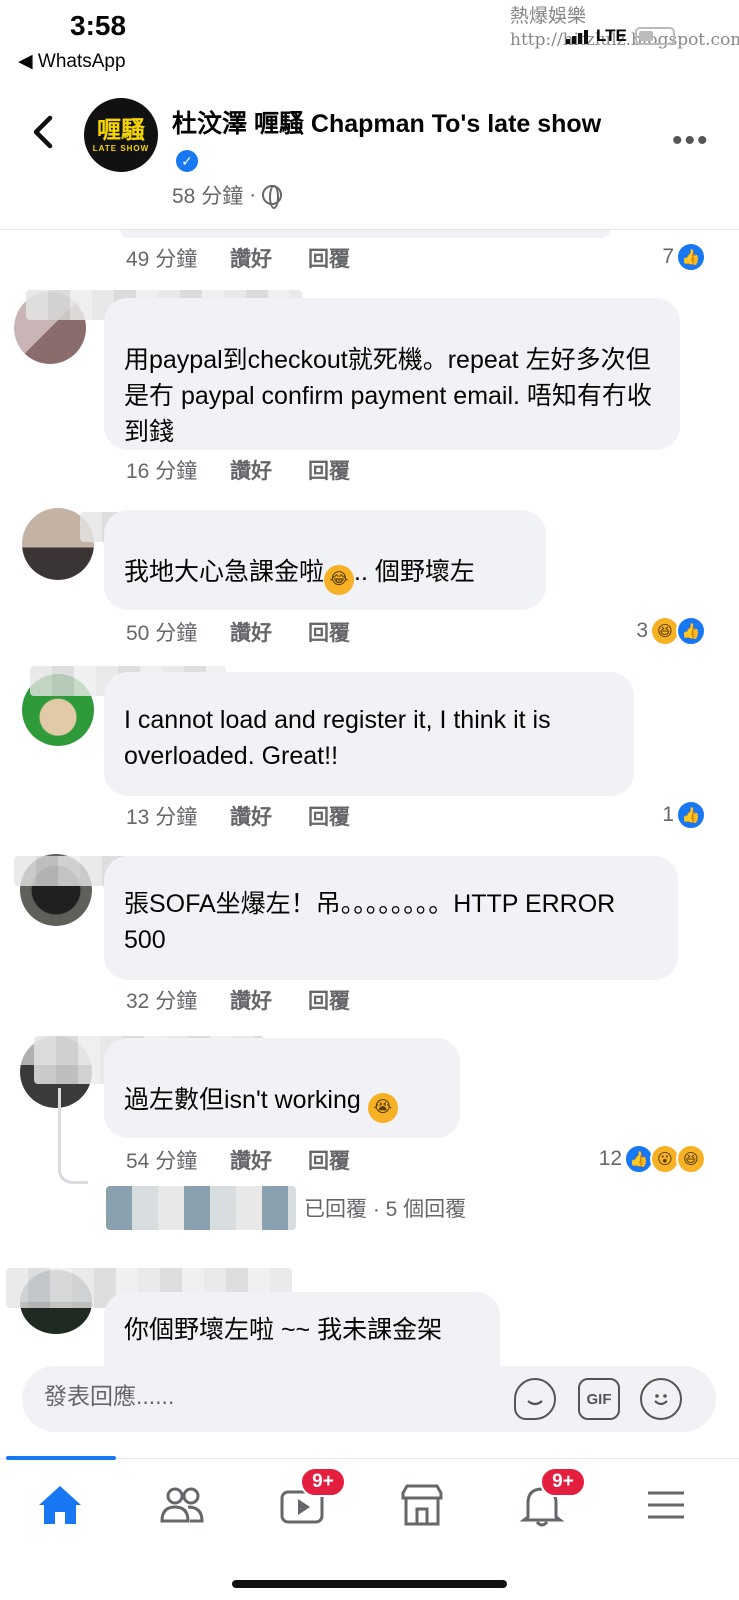 The image size is (739, 1600). What do you see at coordinates (577, 36) in the screenshot?
I see `signal-icon` at bounding box center [577, 36].